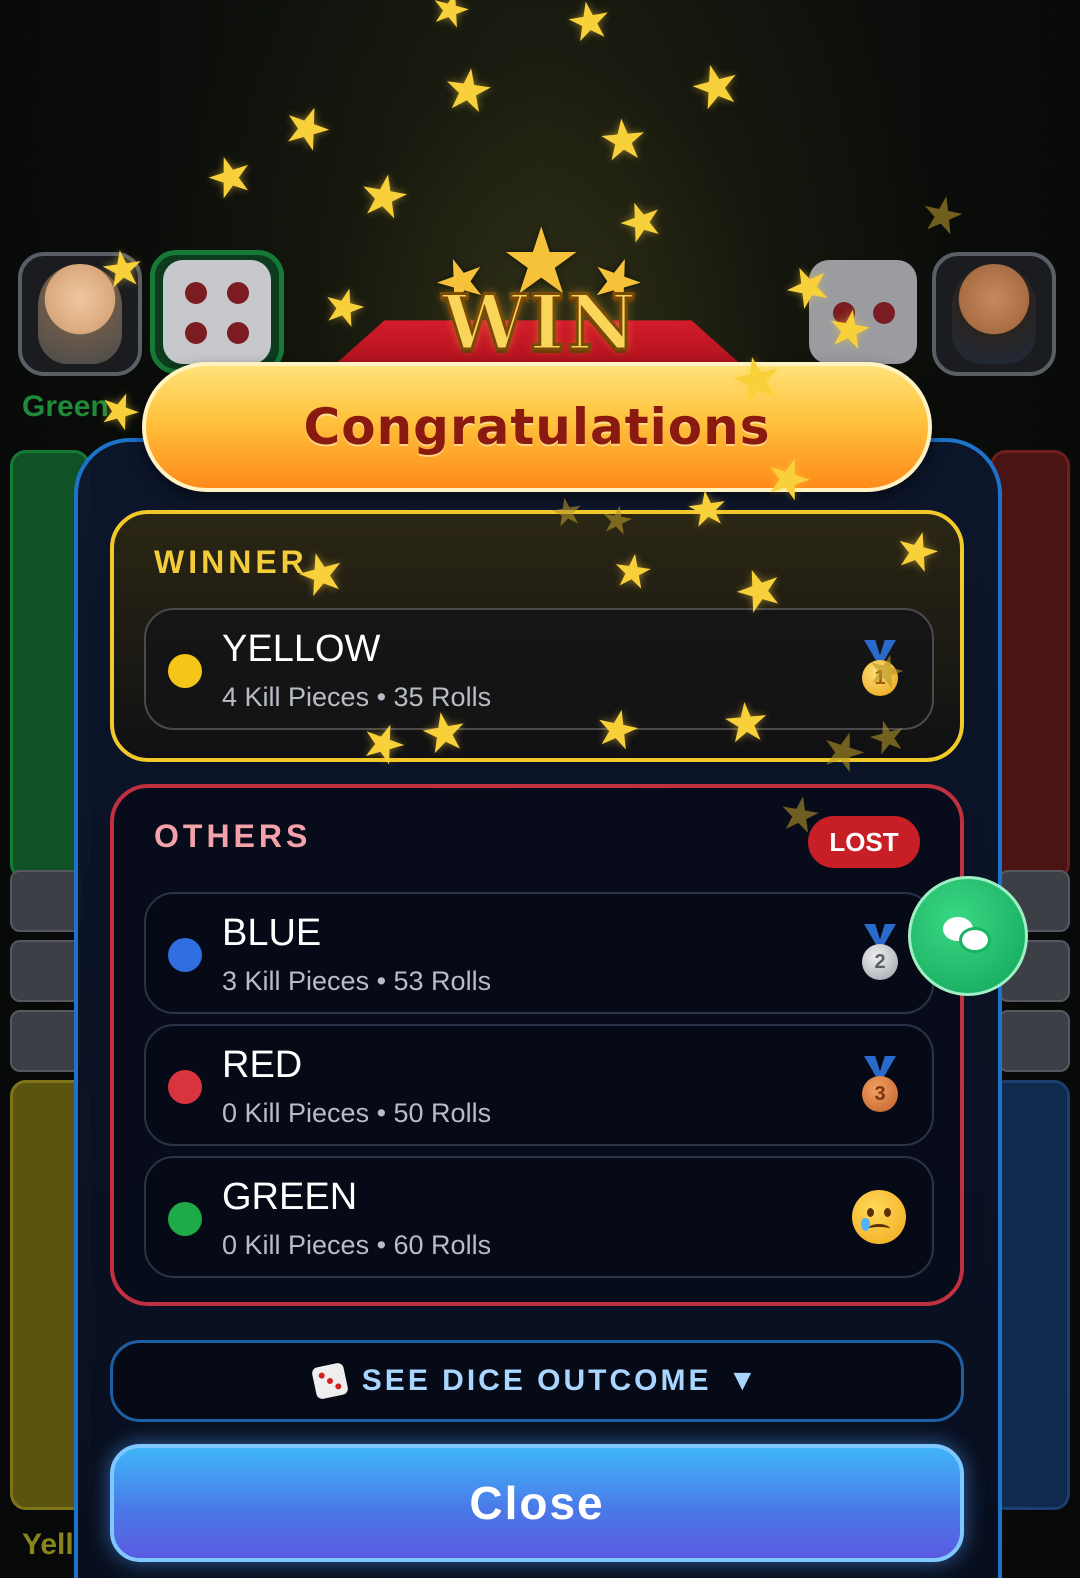 The width and height of the screenshot is (1080, 1578). What do you see at coordinates (329, 1381) in the screenshot?
I see `dice-icon` at bounding box center [329, 1381].